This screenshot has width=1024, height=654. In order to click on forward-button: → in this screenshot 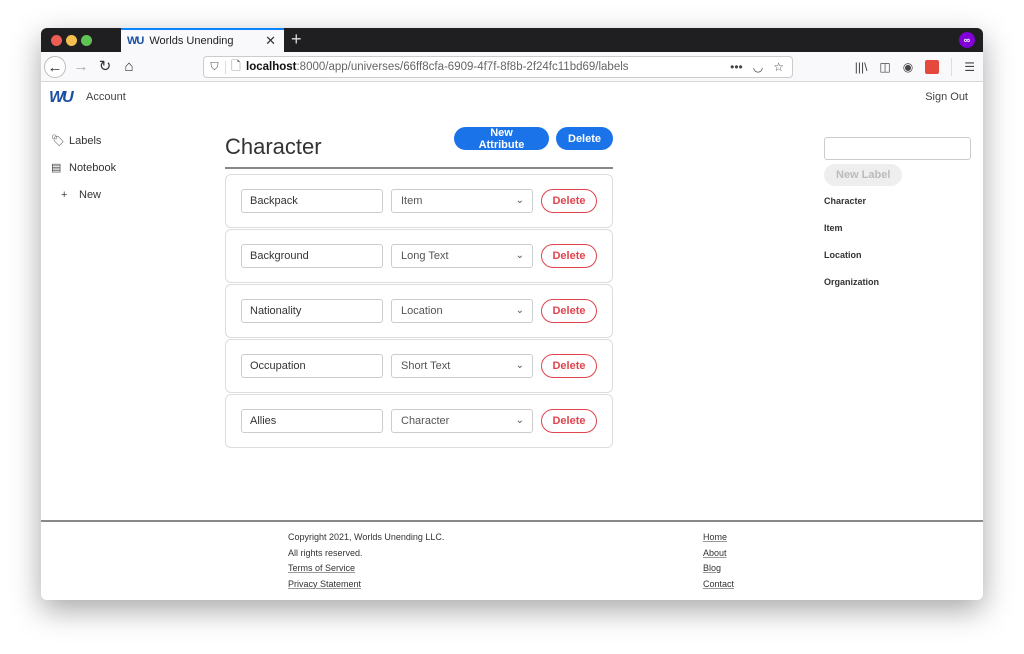, I will do `click(81, 67)`.